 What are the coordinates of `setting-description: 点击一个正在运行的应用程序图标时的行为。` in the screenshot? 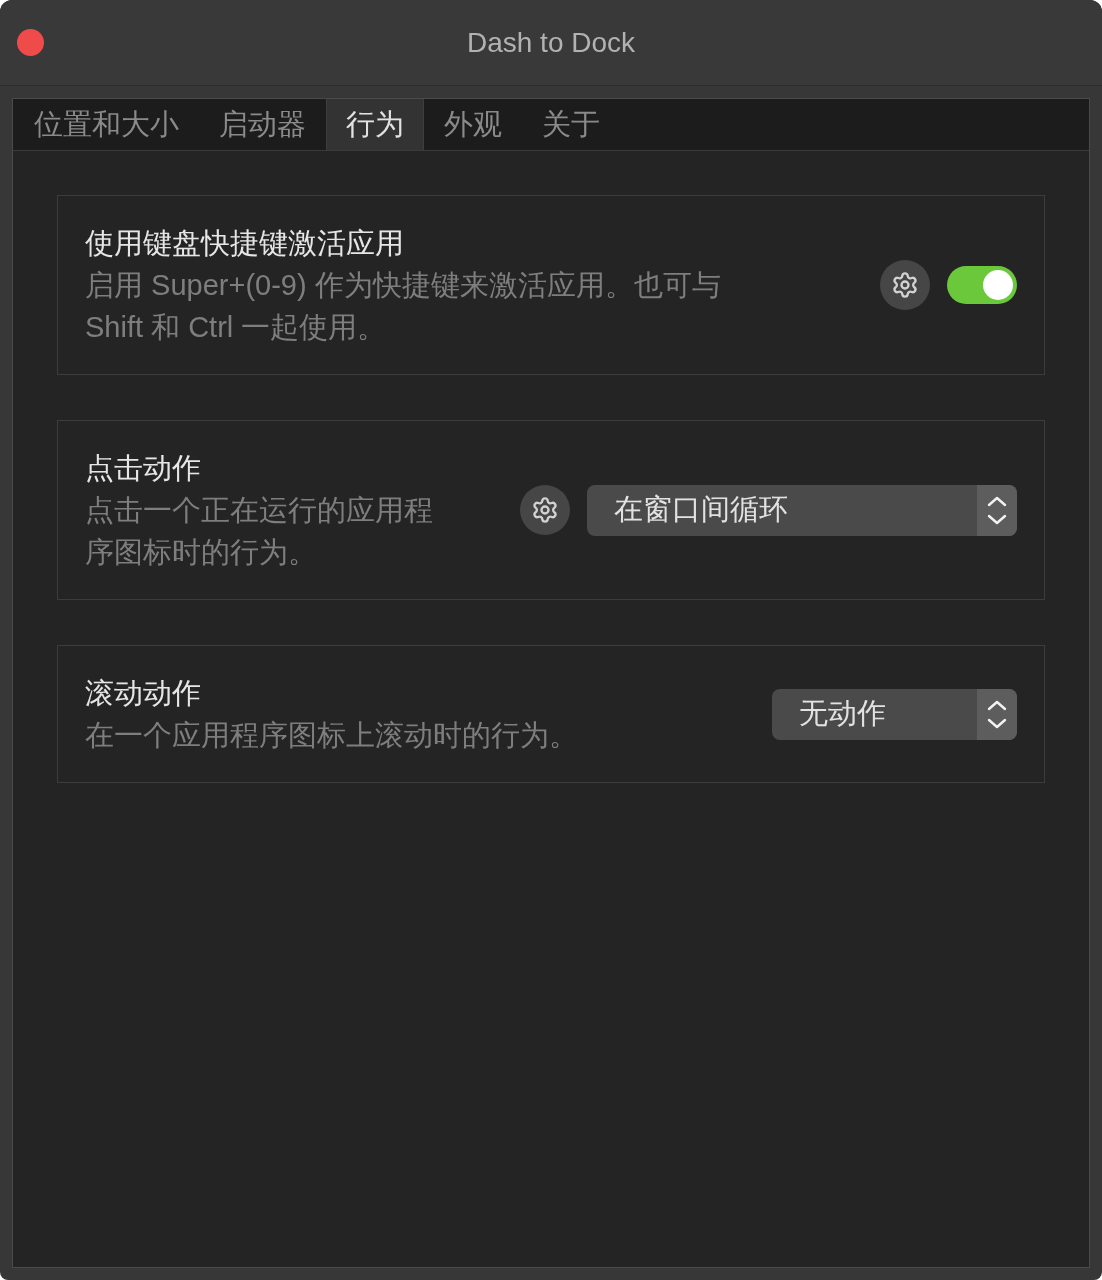 It's located at (259, 531).